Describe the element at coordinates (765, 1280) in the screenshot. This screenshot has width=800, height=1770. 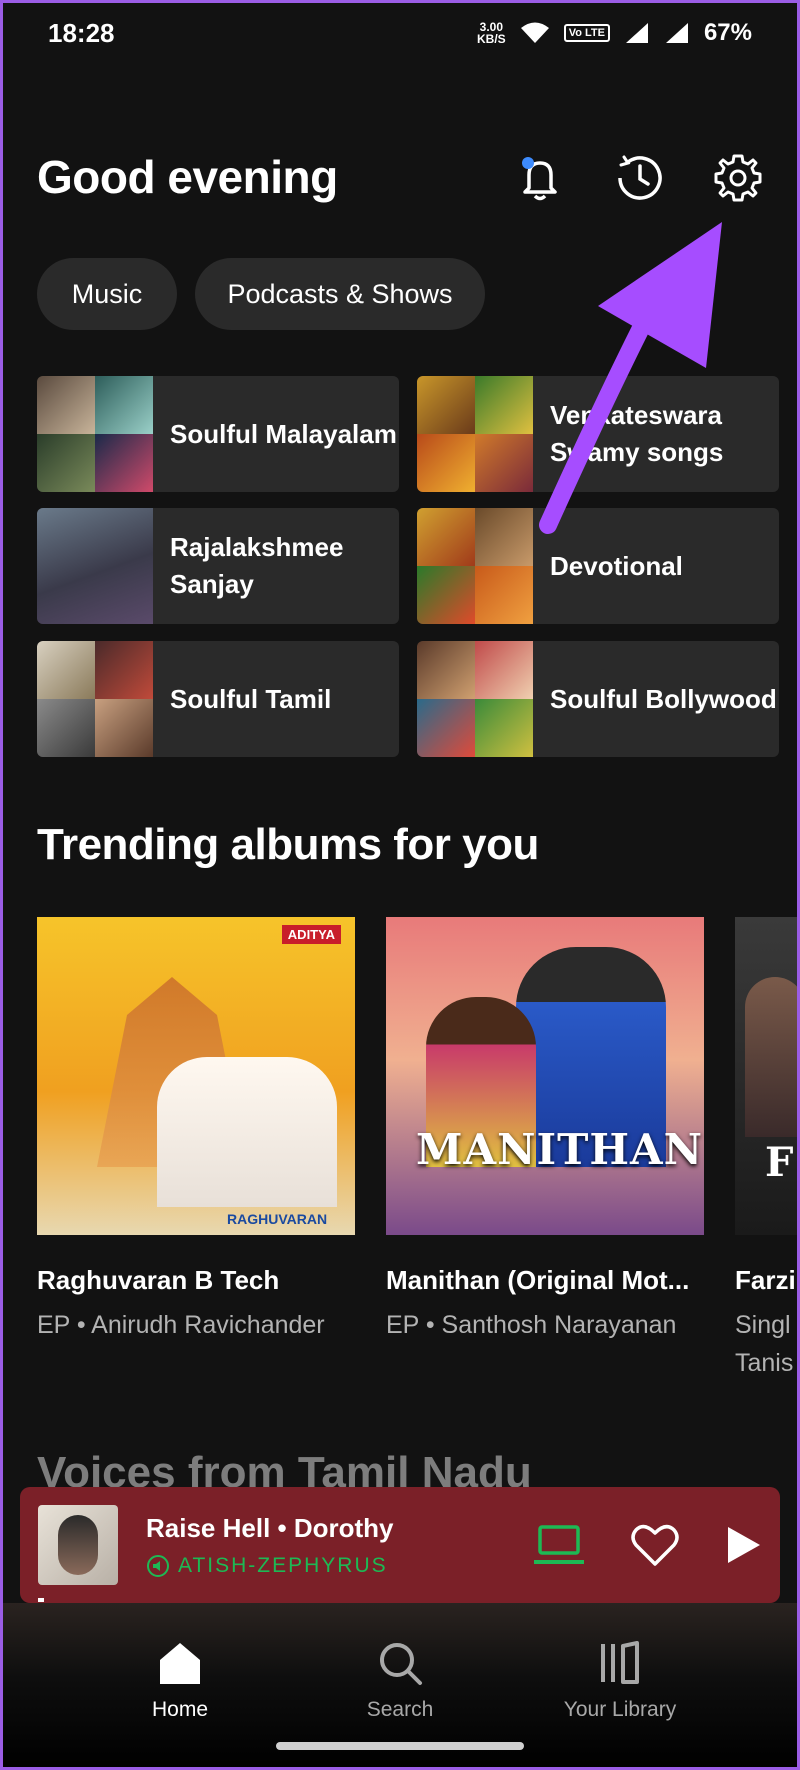
I see `album-title: Farzi` at that location.